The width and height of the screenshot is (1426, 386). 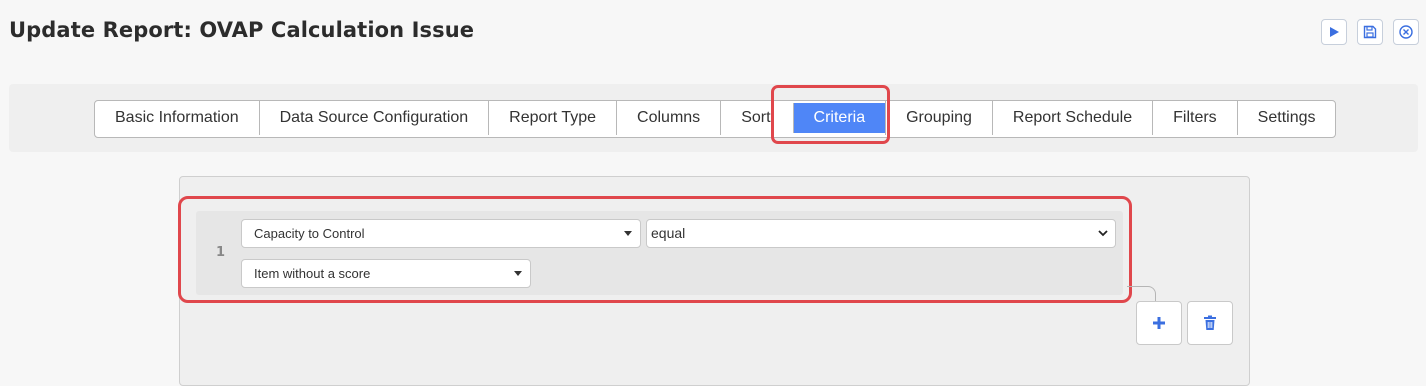 I want to click on tab-columns: Columns, so click(x=668, y=118).